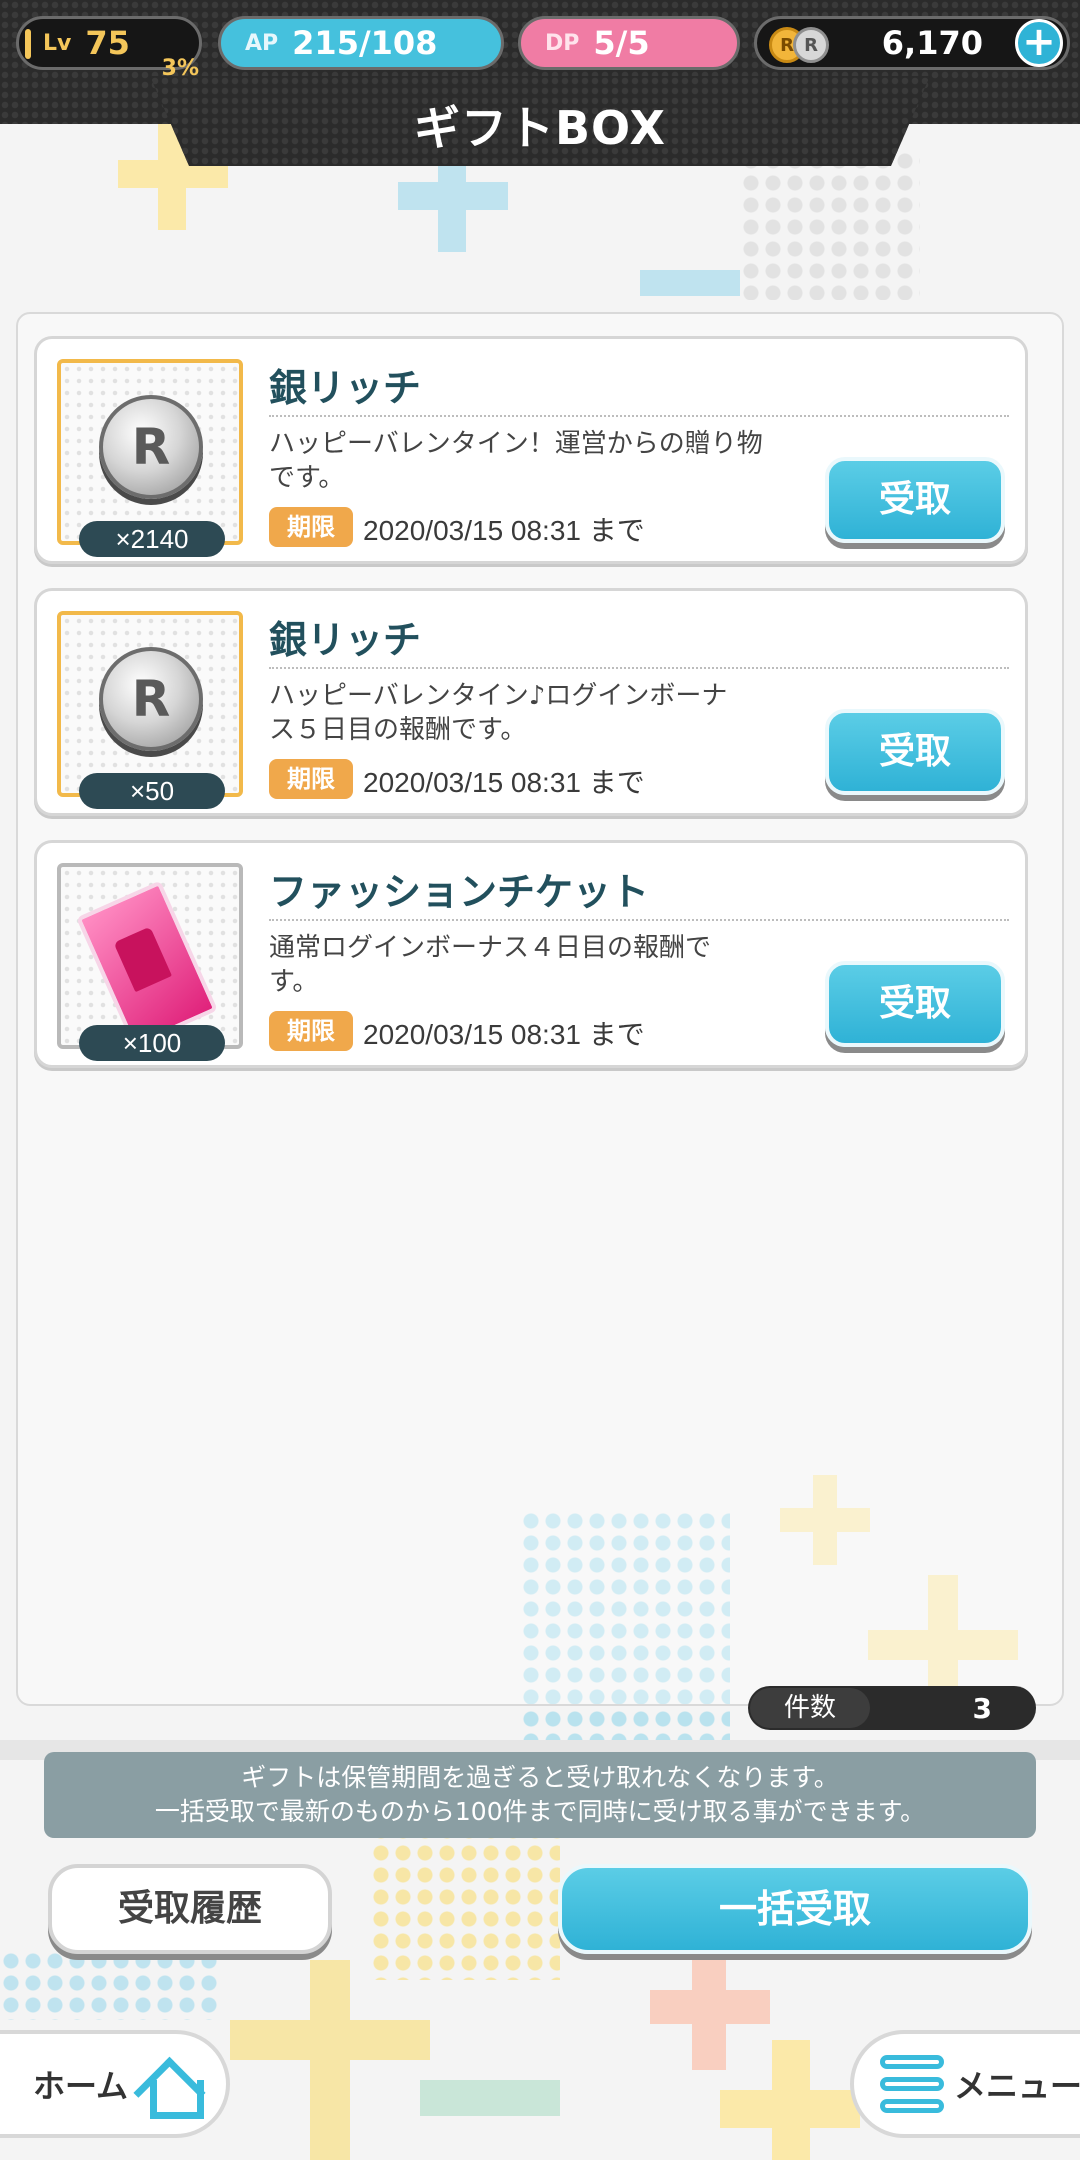 This screenshot has width=1080, height=2160. I want to click on home-icon, so click(171, 2086).